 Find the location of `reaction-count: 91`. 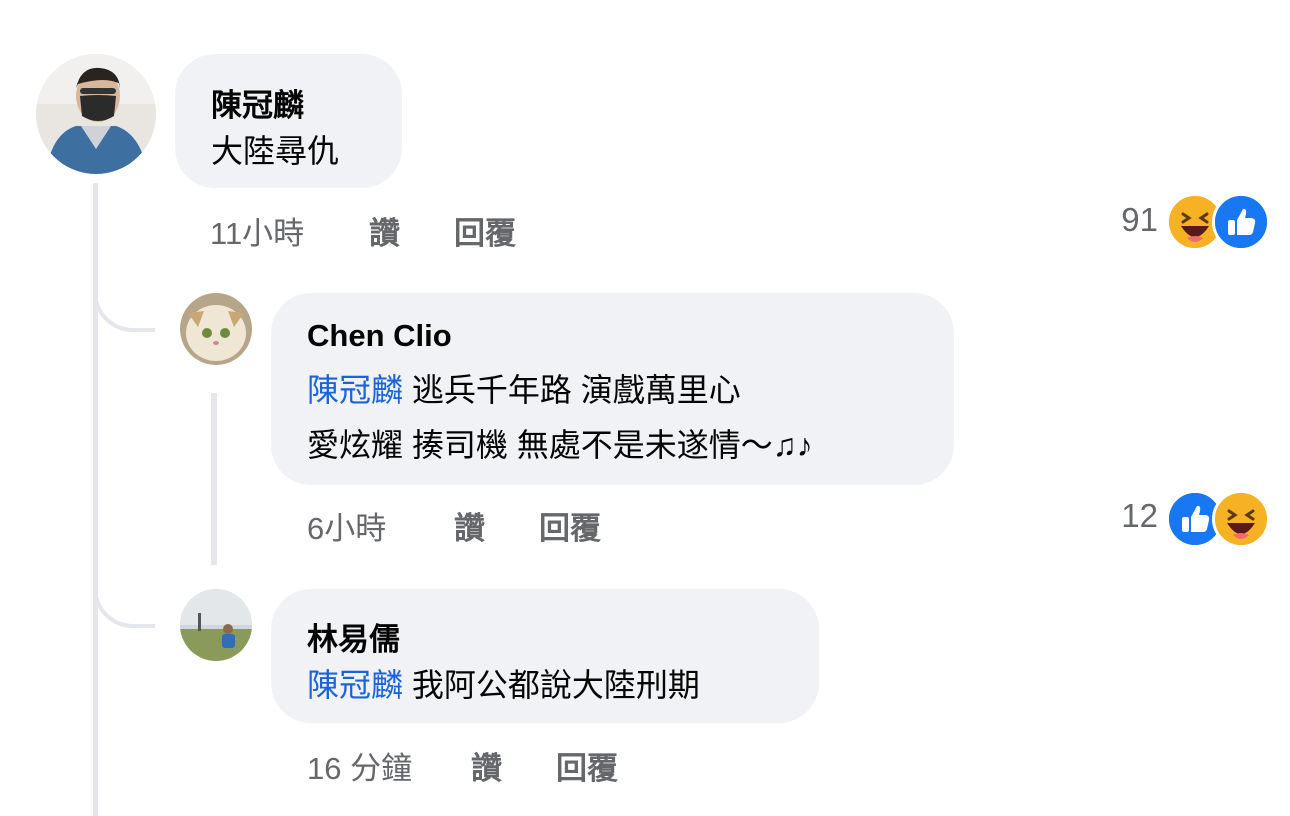

reaction-count: 91 is located at coordinates (1129, 220).